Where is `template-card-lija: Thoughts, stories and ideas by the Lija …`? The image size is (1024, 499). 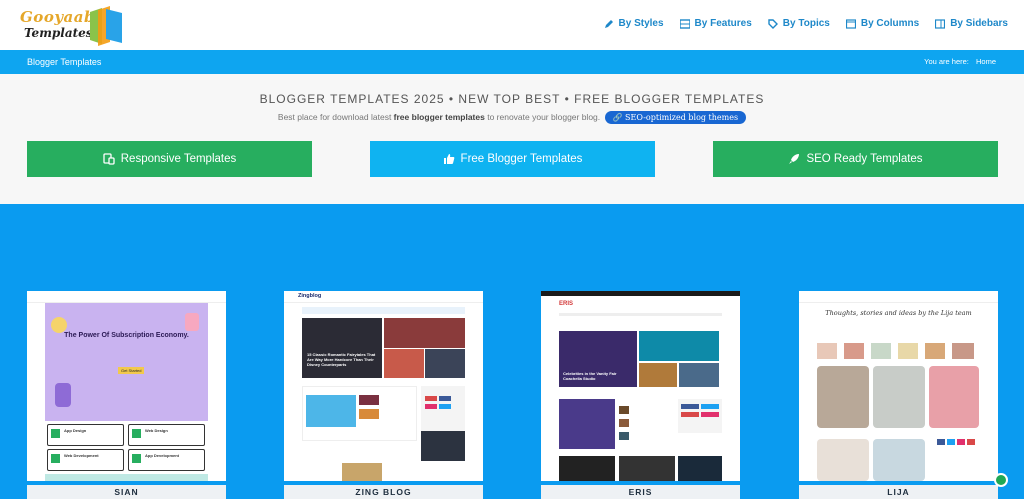 template-card-lija: Thoughts, stories and ideas by the Lija … is located at coordinates (898, 386).